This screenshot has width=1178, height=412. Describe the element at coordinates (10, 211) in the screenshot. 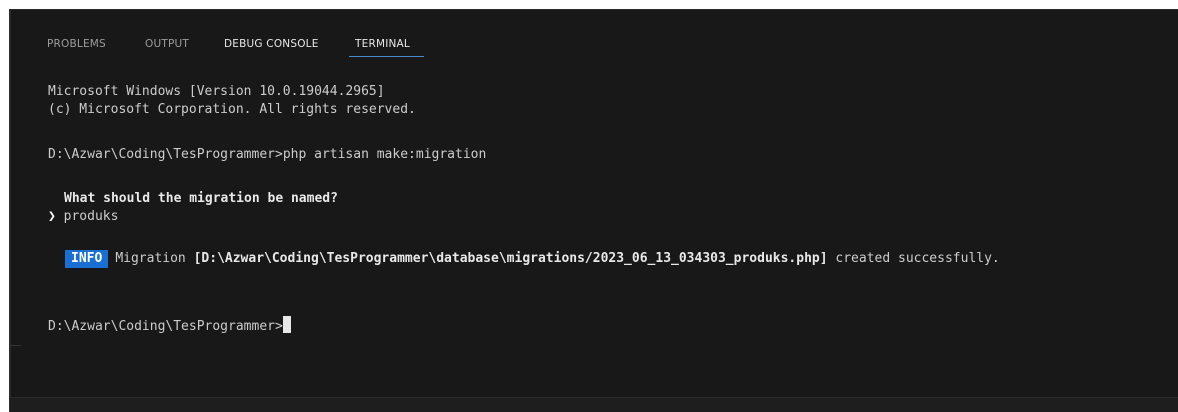

I see `panel-left-border` at that location.